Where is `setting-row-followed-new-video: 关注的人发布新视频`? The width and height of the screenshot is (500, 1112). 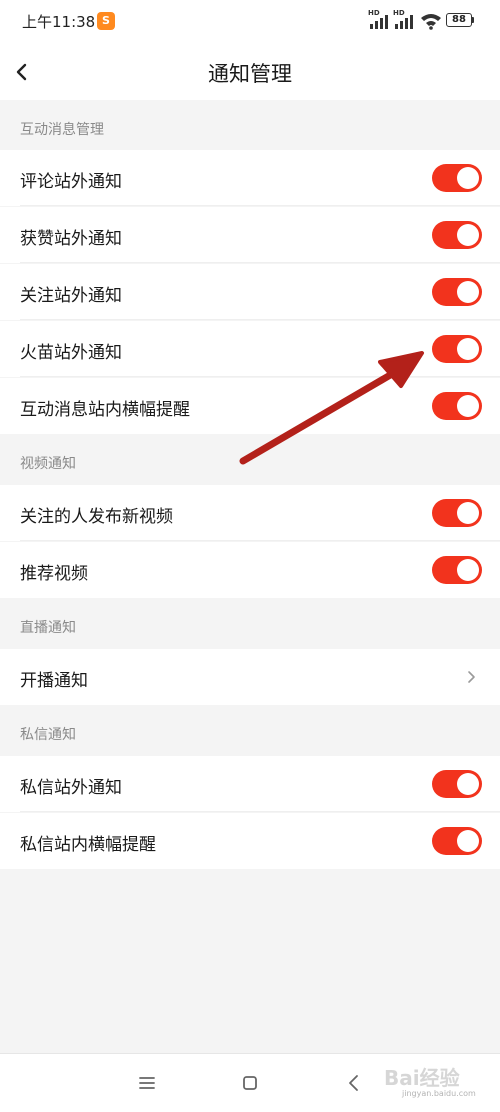 setting-row-followed-new-video: 关注的人发布新视频 is located at coordinates (250, 513).